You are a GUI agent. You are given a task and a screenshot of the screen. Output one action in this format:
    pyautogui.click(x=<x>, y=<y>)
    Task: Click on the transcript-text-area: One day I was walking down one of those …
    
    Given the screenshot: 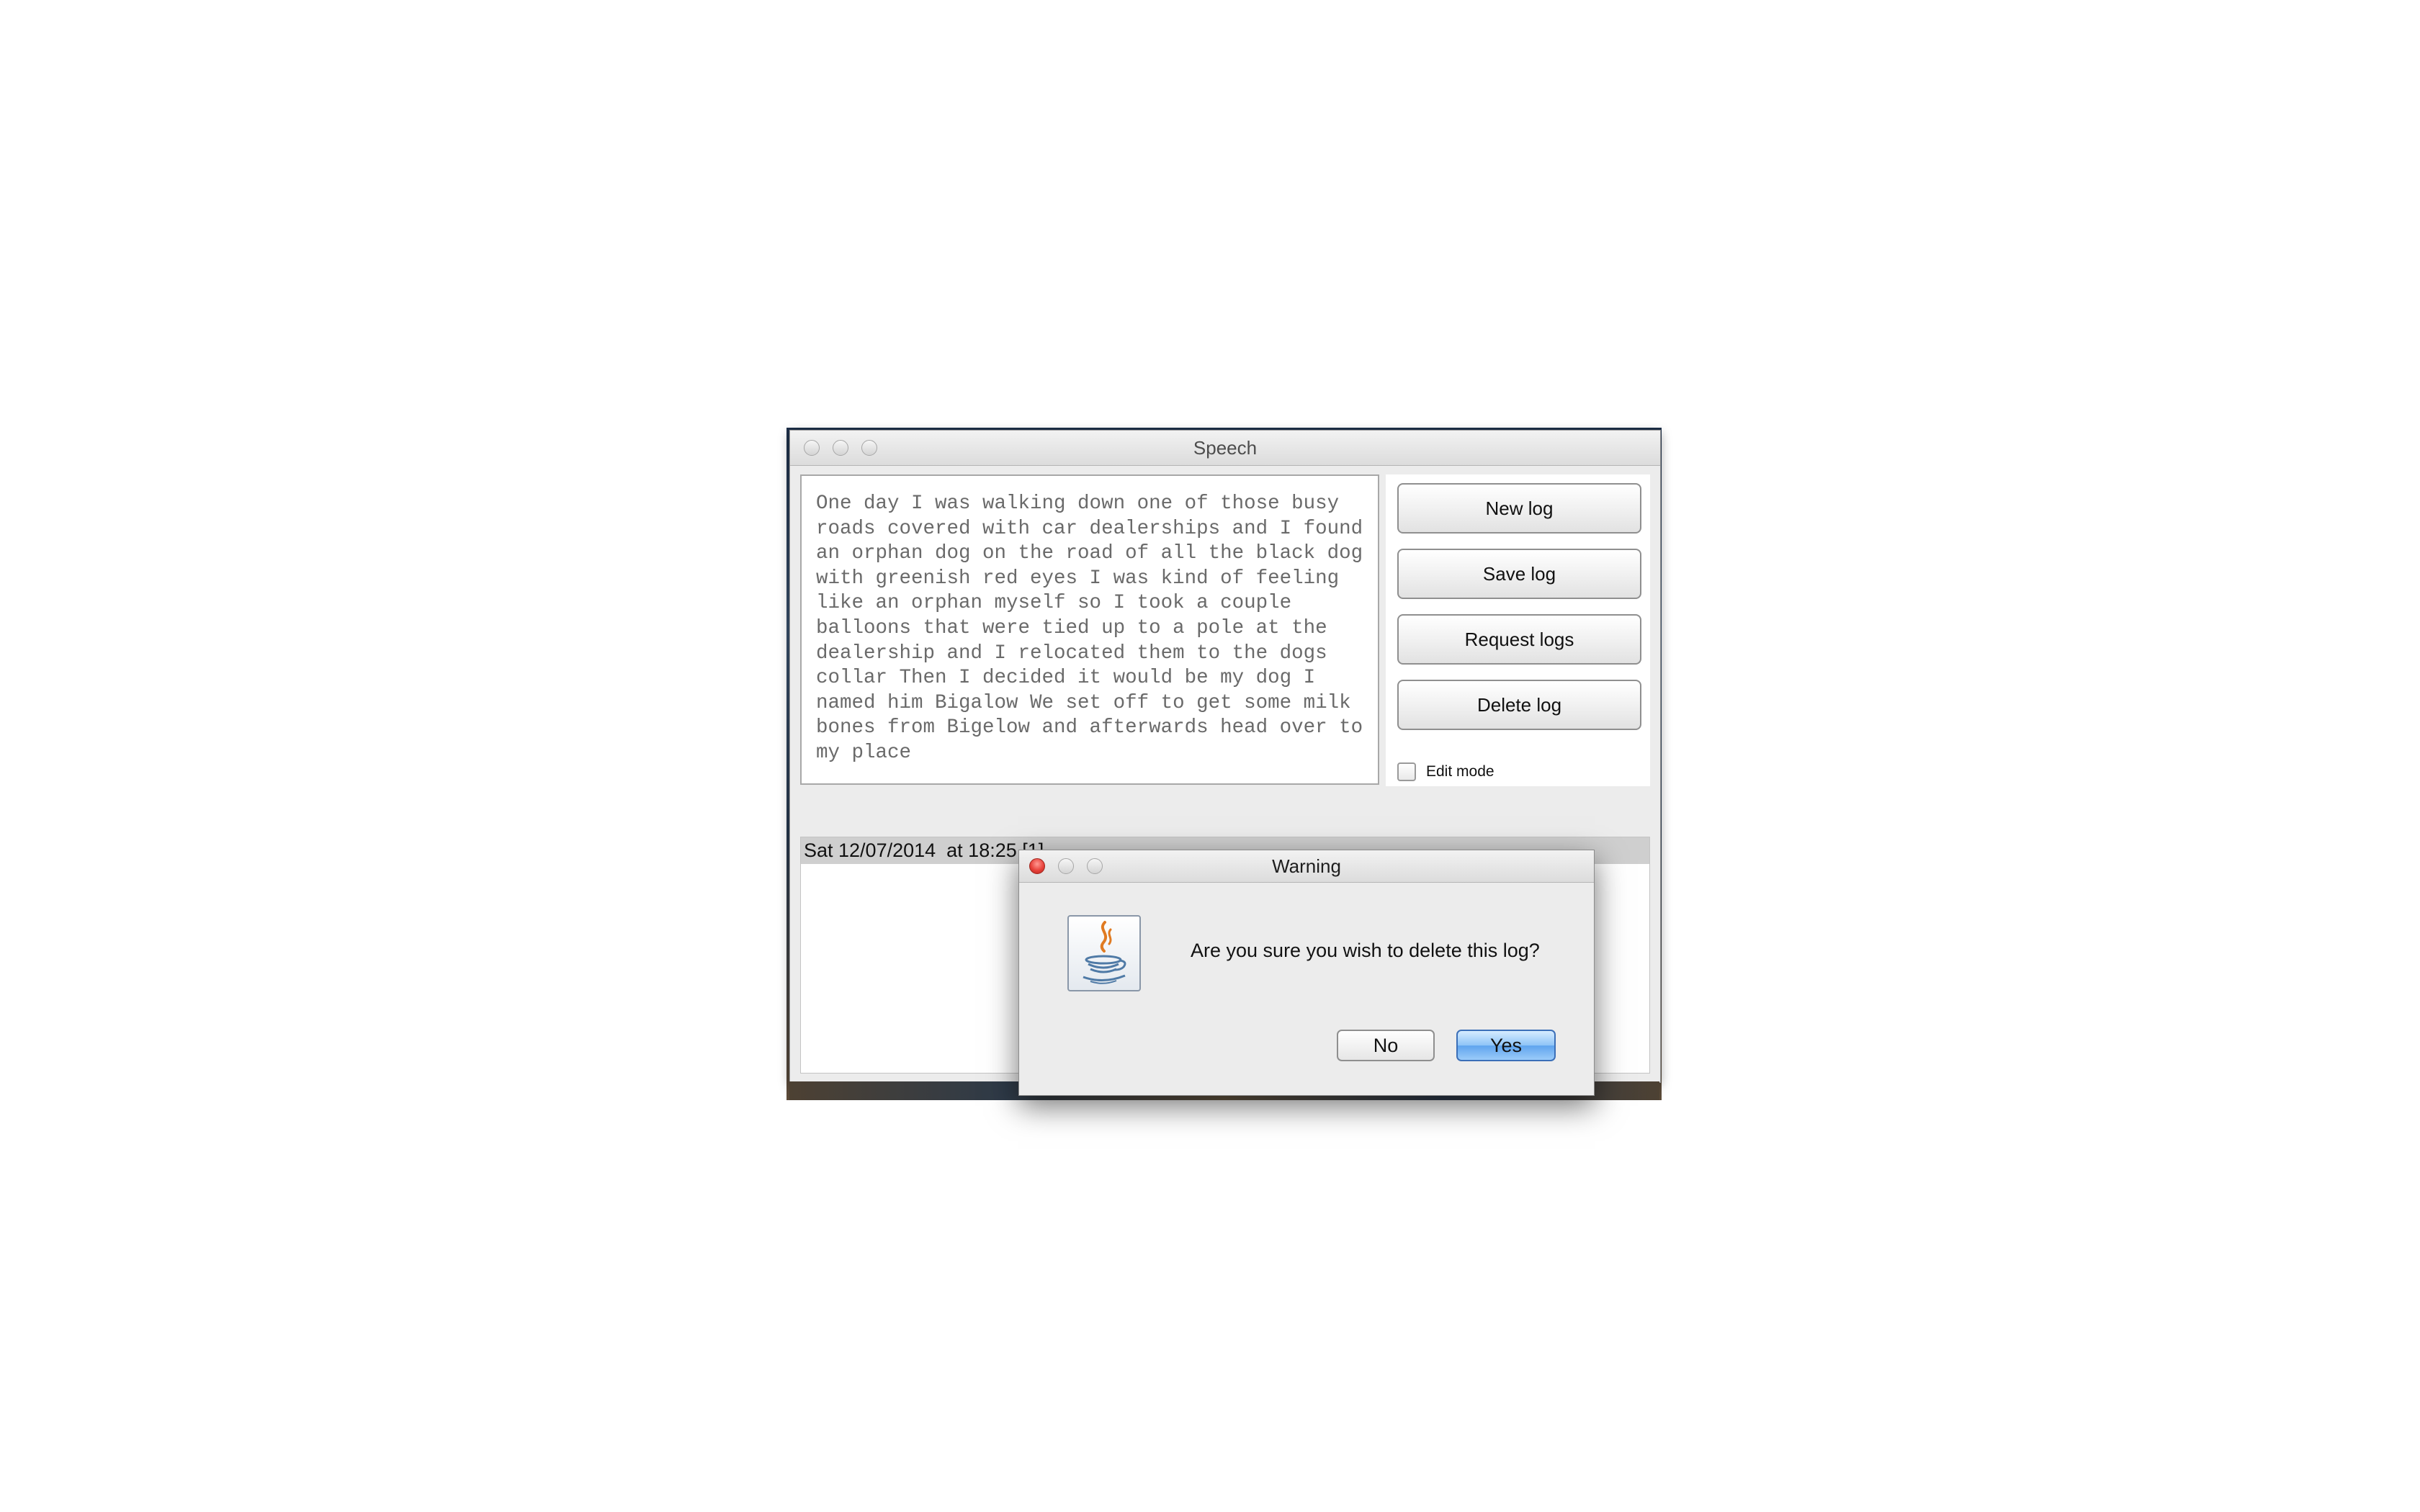 What is the action you would take?
    pyautogui.click(x=1089, y=629)
    